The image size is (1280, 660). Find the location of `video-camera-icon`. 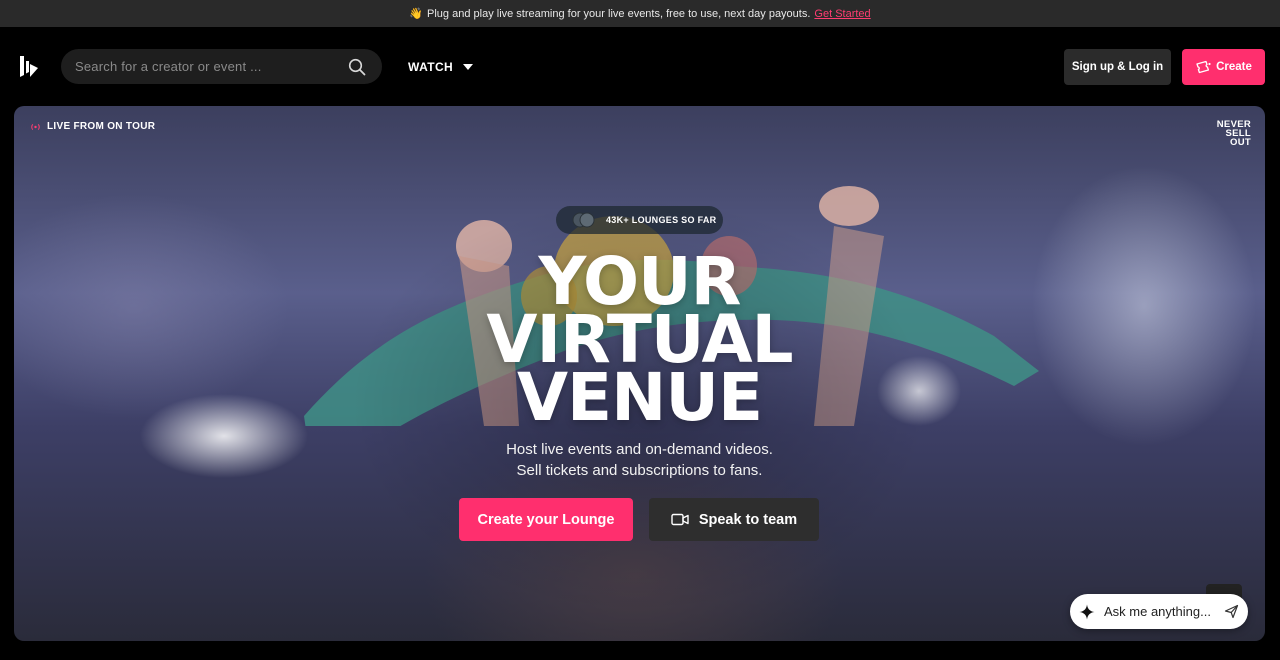

video-camera-icon is located at coordinates (680, 519).